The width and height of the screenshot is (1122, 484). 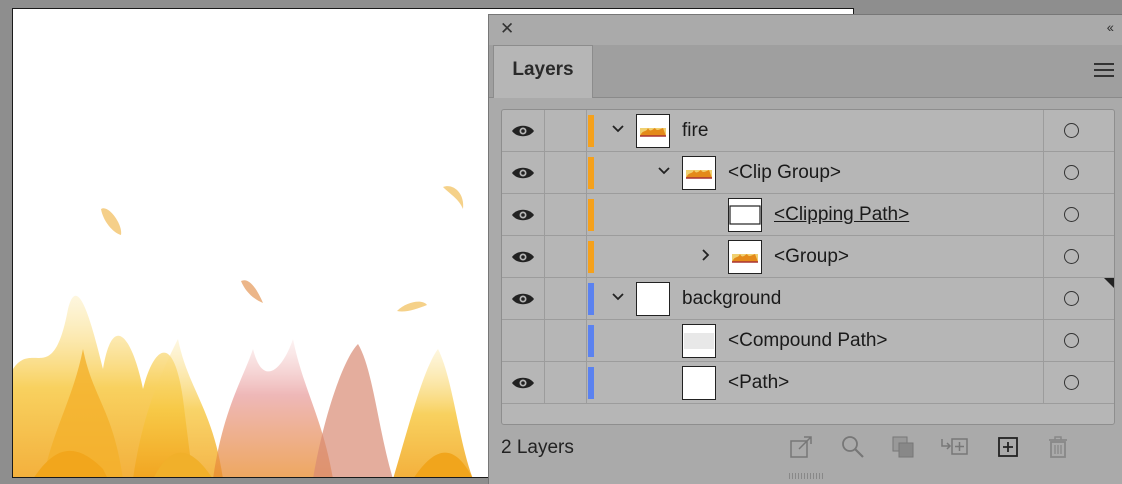 What do you see at coordinates (808, 299) in the screenshot?
I see `layer-row: background` at bounding box center [808, 299].